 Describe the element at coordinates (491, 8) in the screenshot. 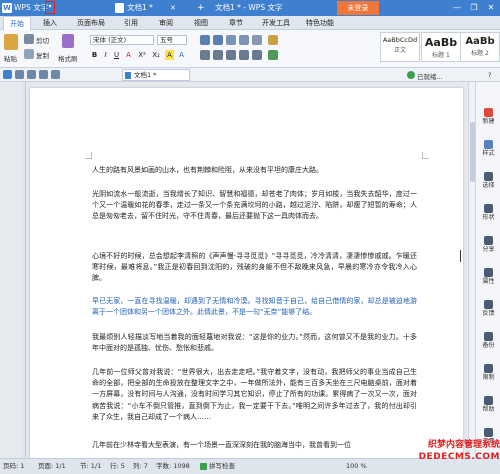

I see `close-icon: ✕` at that location.